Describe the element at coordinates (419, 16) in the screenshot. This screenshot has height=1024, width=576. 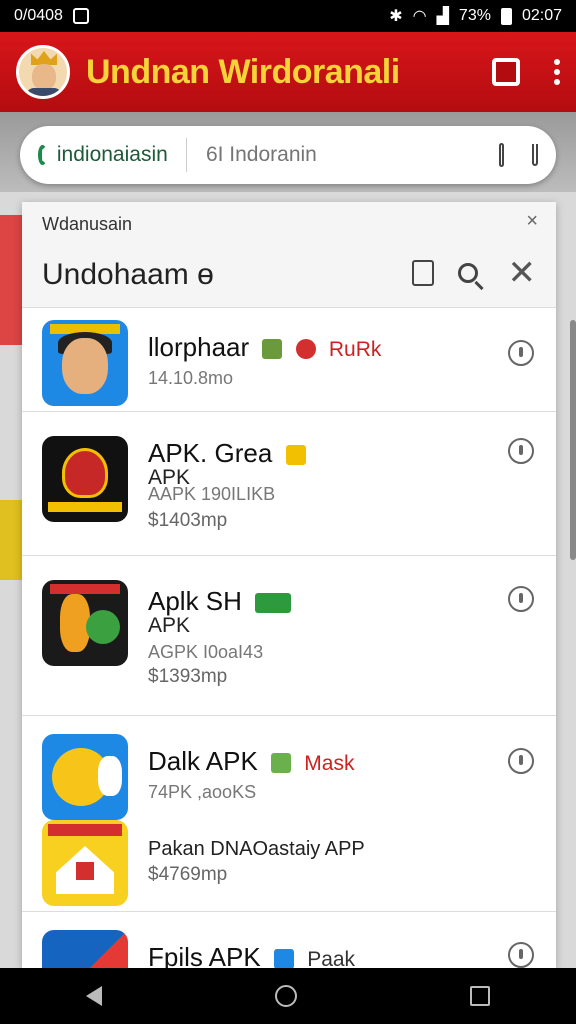
I see `wifi-icon: ◠` at that location.